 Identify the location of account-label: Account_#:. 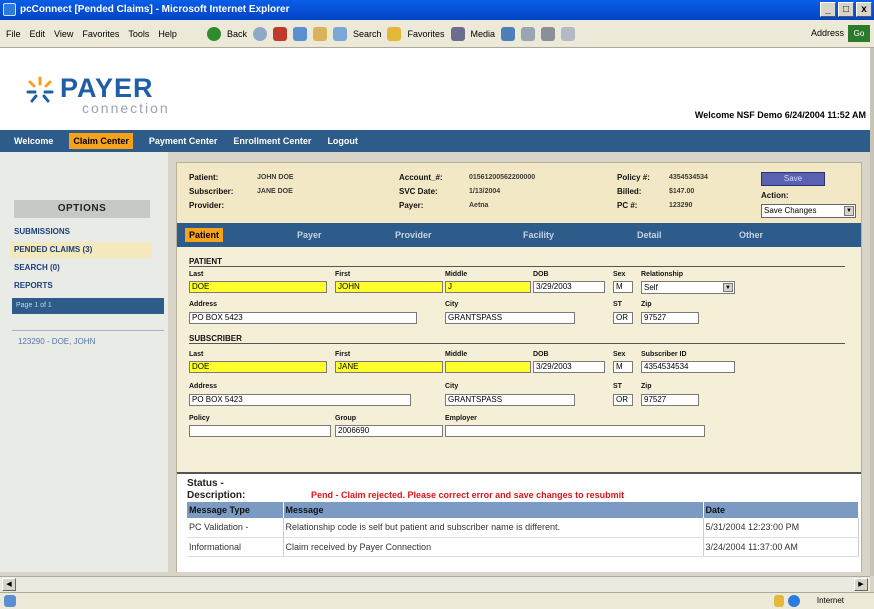
(421, 177).